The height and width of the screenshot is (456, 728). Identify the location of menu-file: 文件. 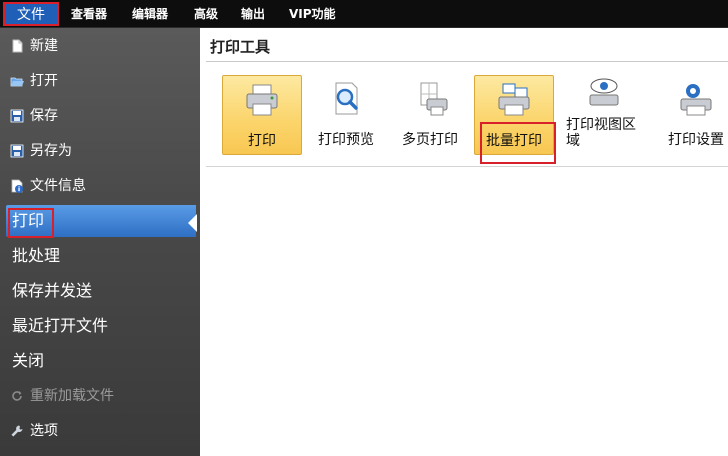
(31, 14).